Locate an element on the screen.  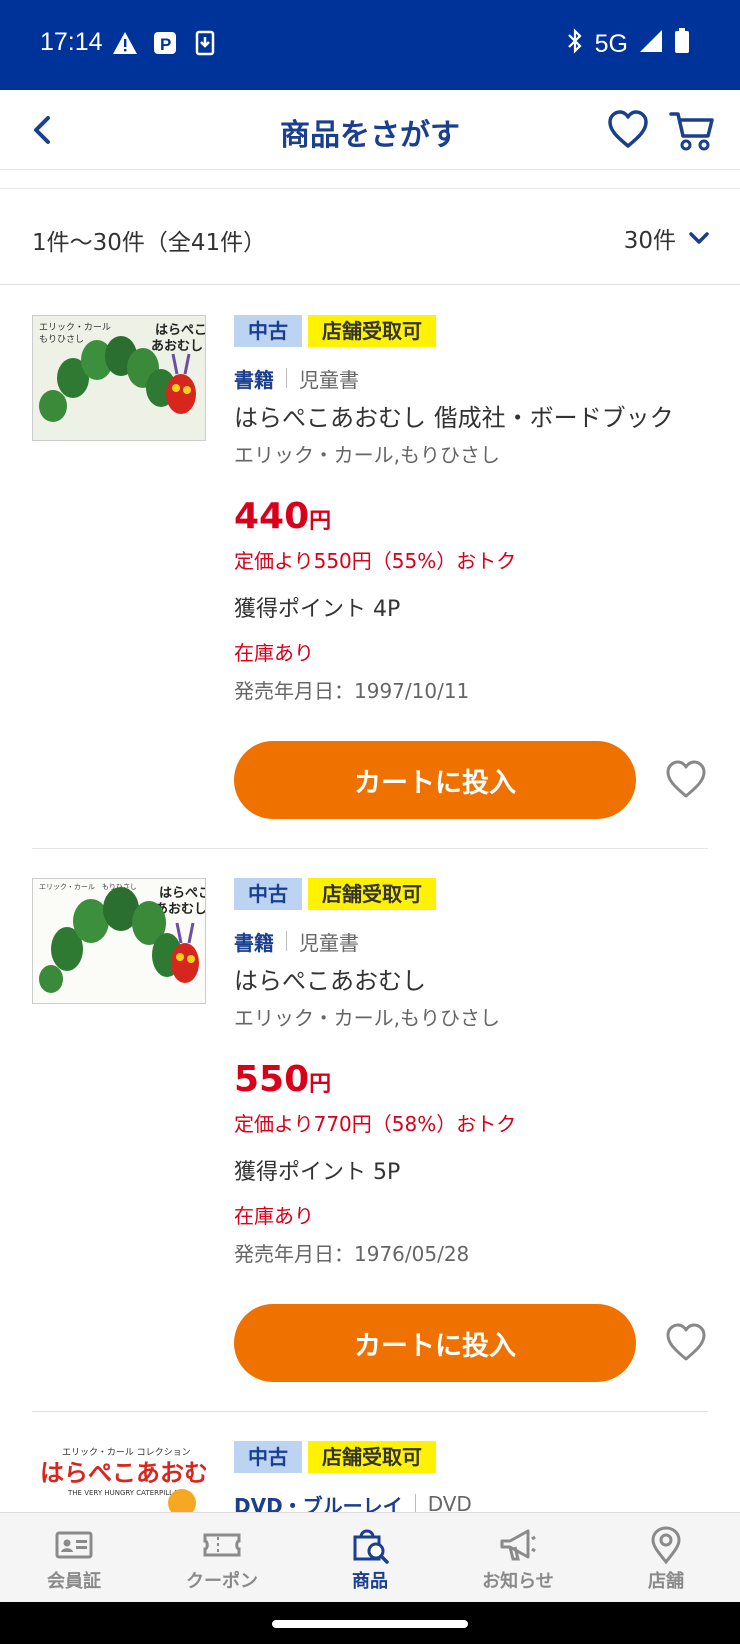
product-price: 440円 is located at coordinates (477, 519).